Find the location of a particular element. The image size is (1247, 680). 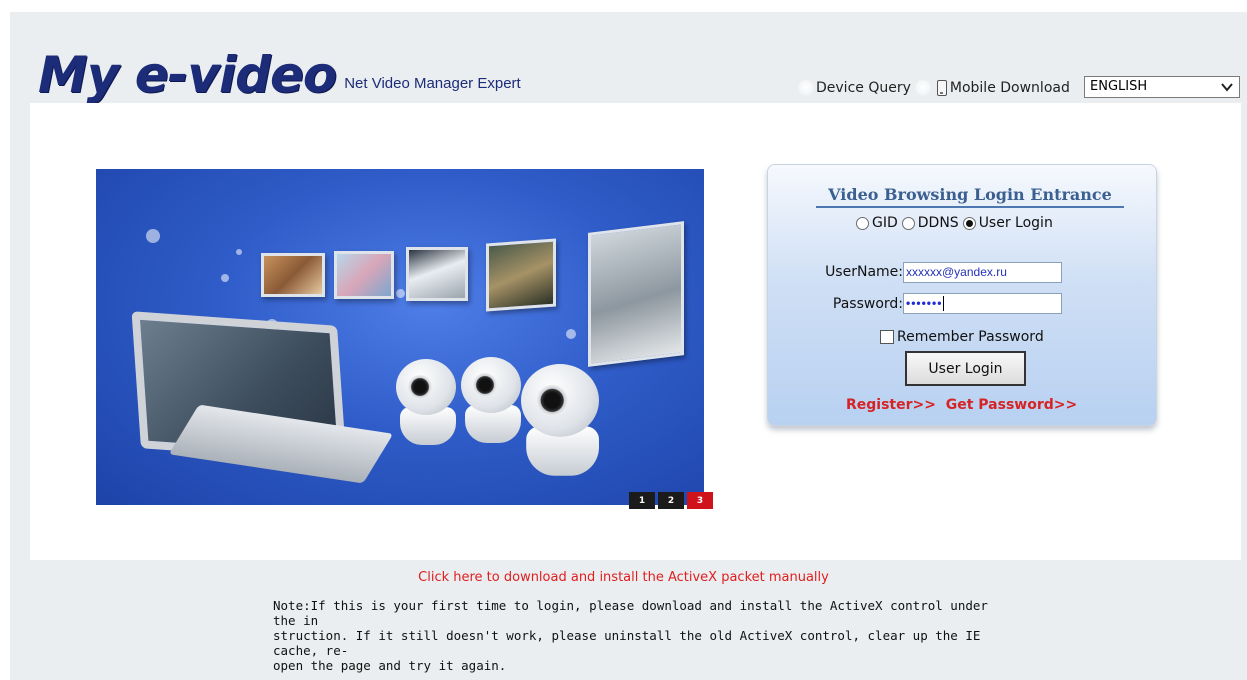

login-title: Video Browsing Login Entrance is located at coordinates (970, 196).